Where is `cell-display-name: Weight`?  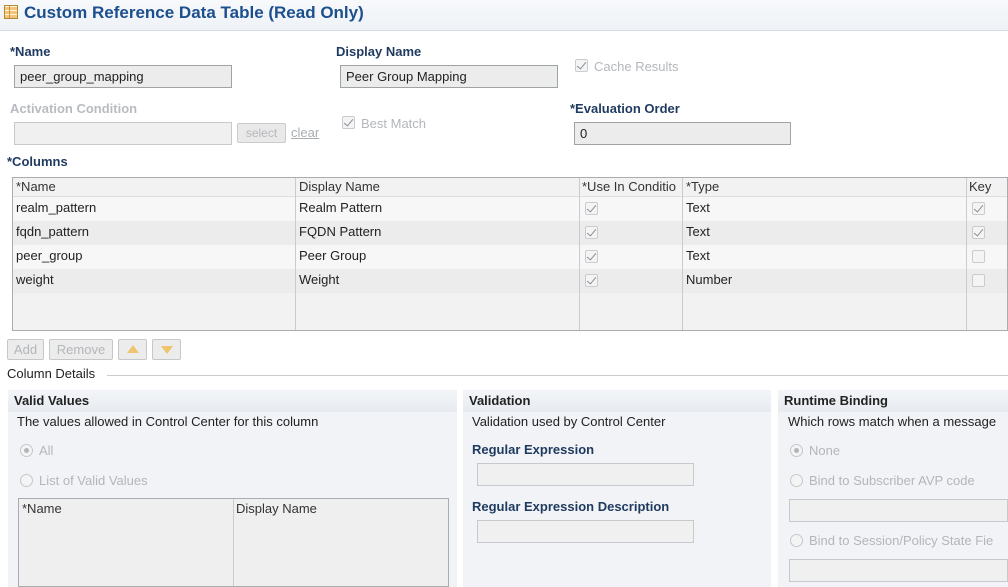
cell-display-name: Weight is located at coordinates (319, 279).